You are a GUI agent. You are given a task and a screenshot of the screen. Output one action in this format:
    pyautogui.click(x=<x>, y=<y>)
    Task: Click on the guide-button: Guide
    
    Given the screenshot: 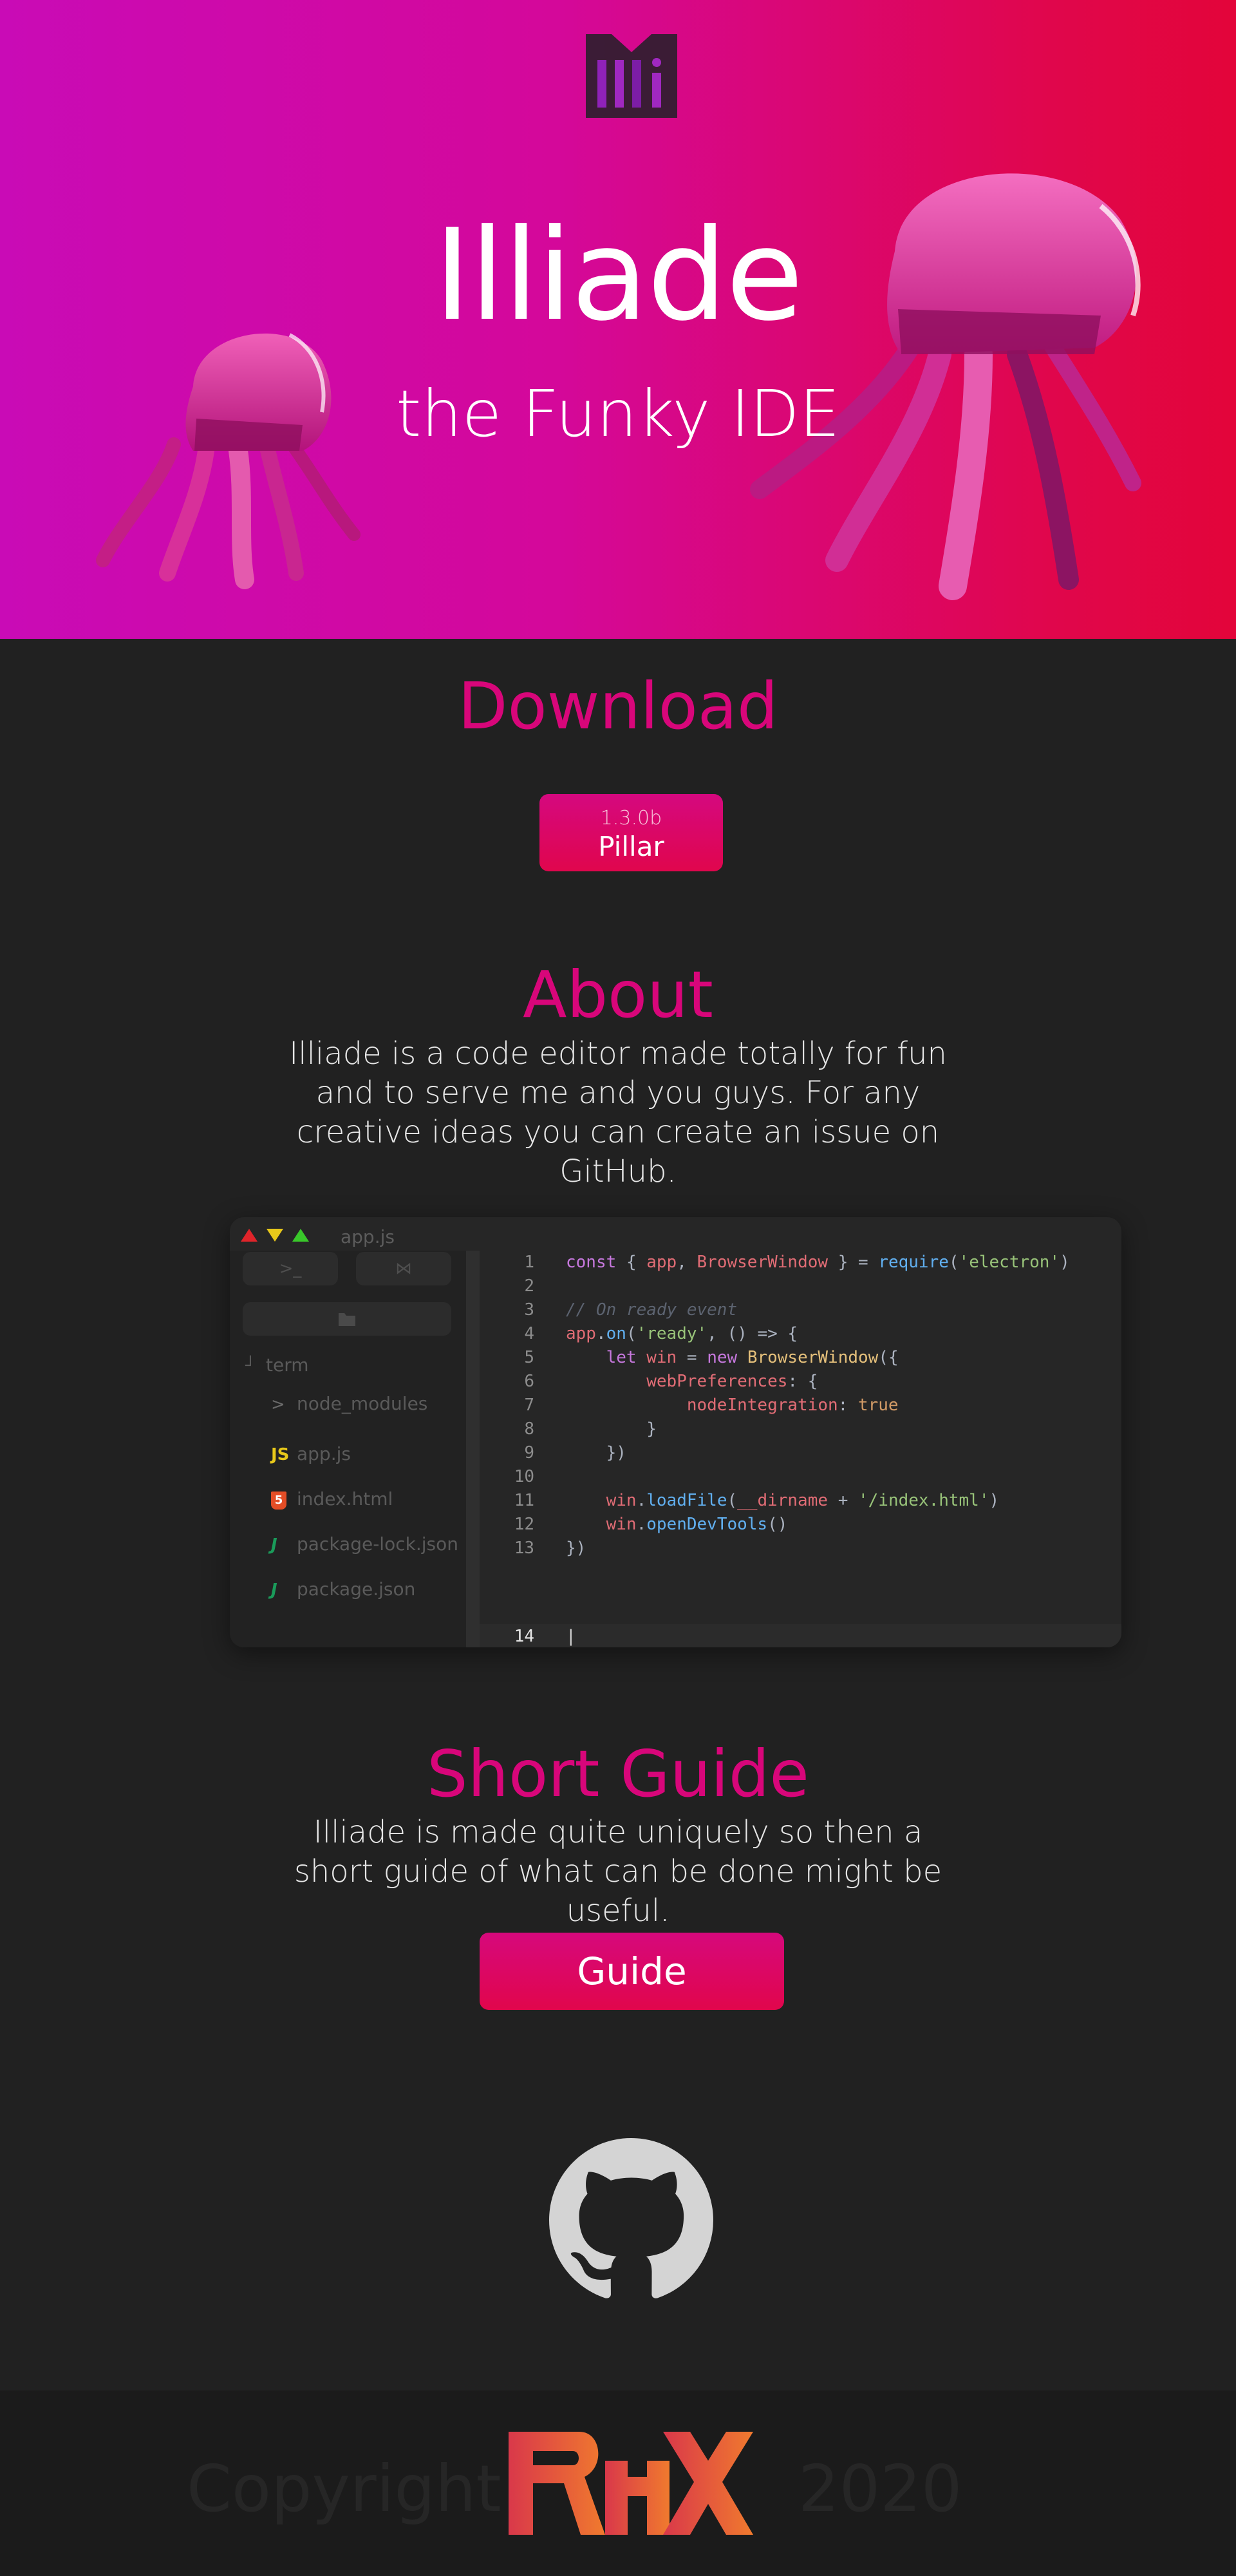 What is the action you would take?
    pyautogui.click(x=632, y=1971)
    